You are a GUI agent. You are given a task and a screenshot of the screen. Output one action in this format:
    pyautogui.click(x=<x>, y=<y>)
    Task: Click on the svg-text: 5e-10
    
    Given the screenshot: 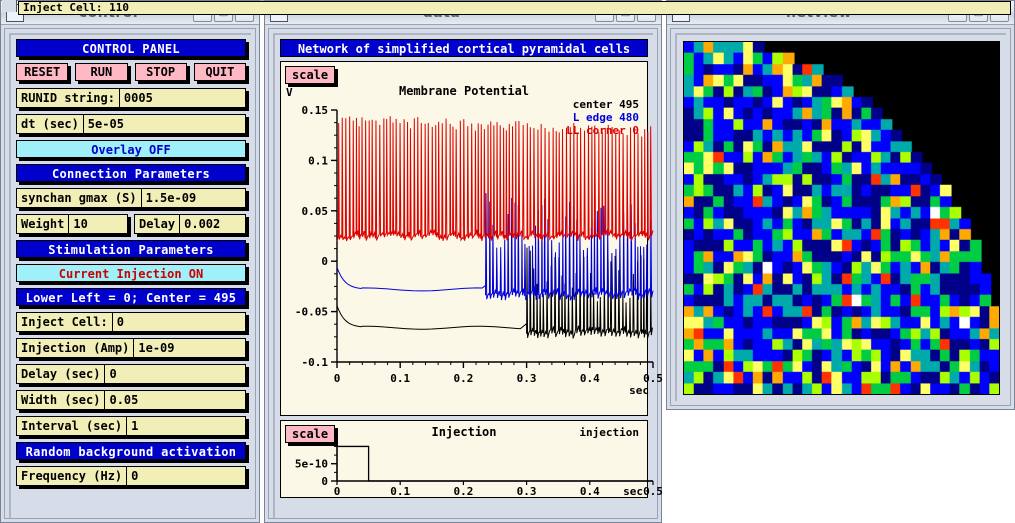 What is the action you would take?
    pyautogui.click(x=311, y=464)
    